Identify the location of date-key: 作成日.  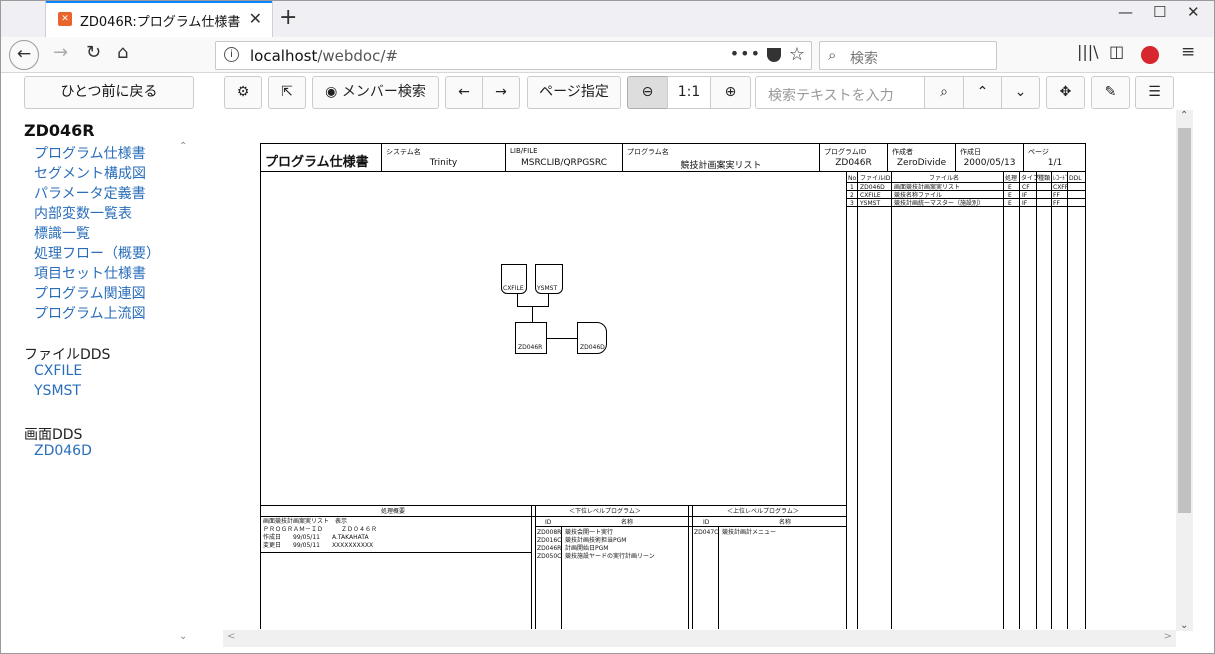
(970, 152).